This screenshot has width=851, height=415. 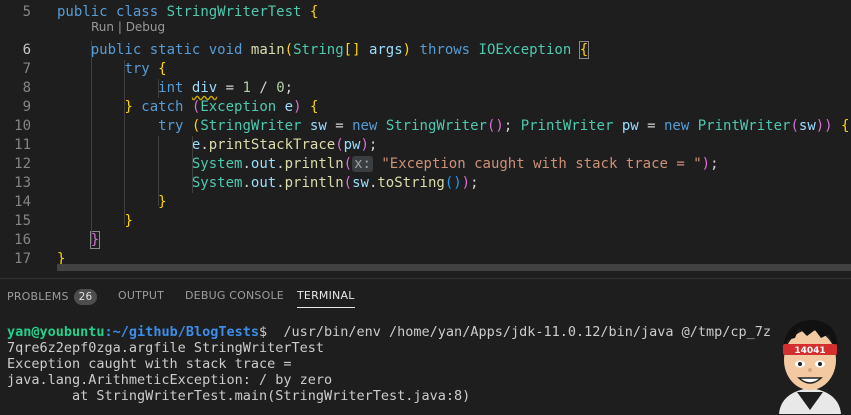 What do you see at coordinates (280, 88) in the screenshot?
I see `code-token: 0` at bounding box center [280, 88].